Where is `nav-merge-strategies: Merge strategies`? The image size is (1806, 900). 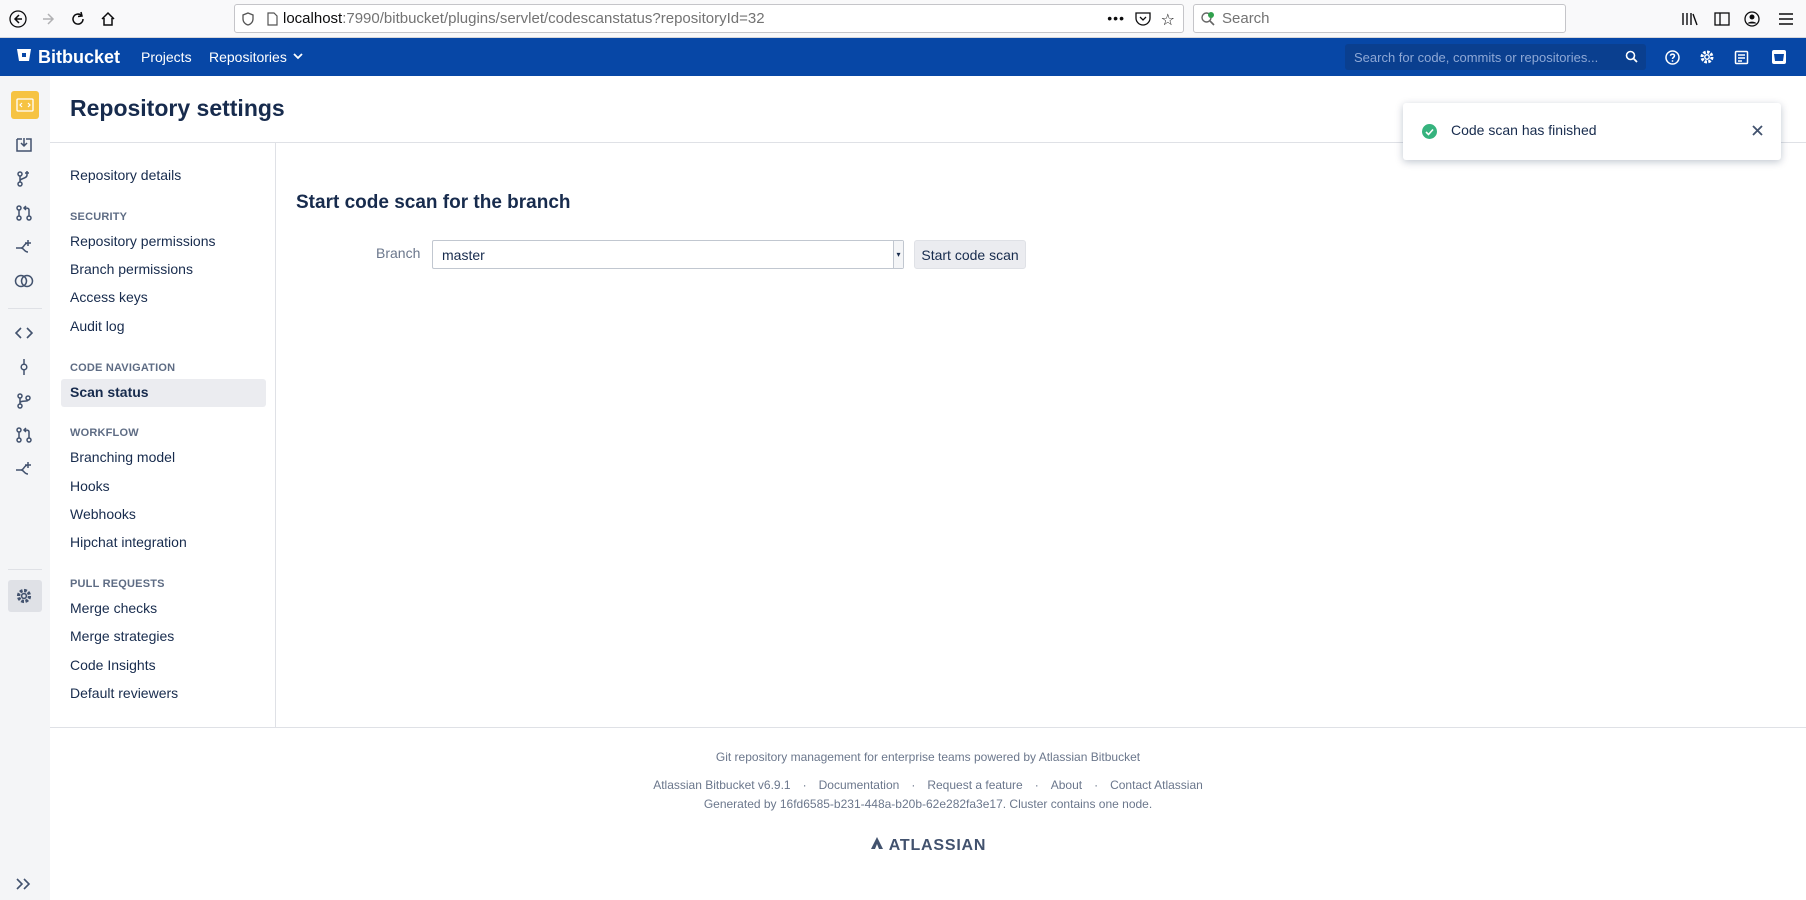
nav-merge-strategies: Merge strategies is located at coordinates (122, 636).